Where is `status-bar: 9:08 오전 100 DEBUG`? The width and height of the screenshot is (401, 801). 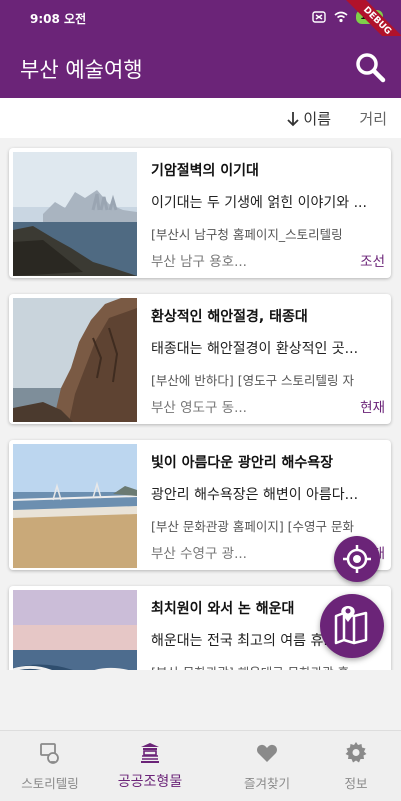 status-bar: 9:08 오전 100 DEBUG is located at coordinates (200, 31).